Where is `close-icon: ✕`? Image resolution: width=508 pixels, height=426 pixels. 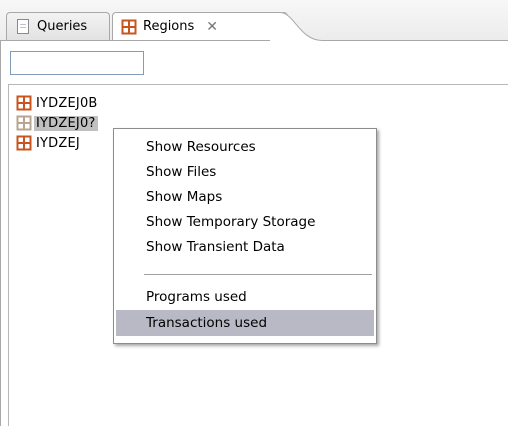
close-icon: ✕ is located at coordinates (212, 27).